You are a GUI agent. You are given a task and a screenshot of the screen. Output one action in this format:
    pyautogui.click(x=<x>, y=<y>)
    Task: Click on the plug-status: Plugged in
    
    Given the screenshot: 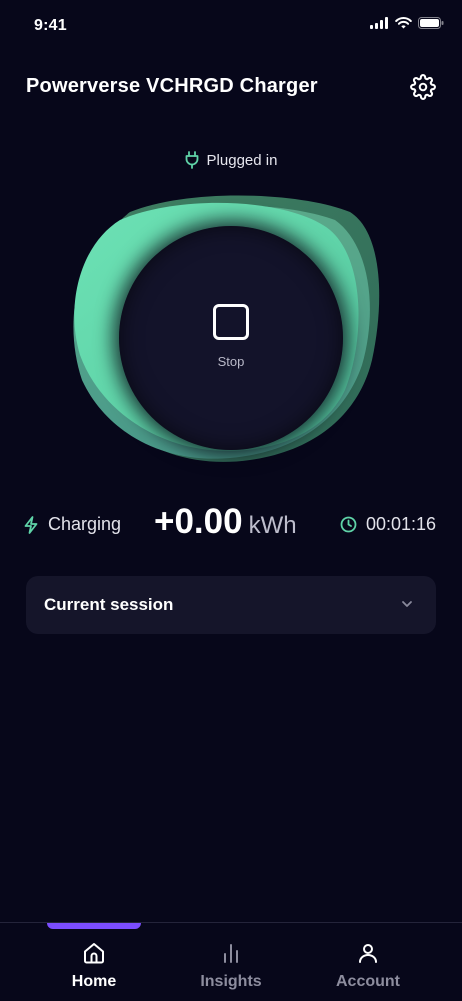 What is the action you would take?
    pyautogui.click(x=231, y=160)
    